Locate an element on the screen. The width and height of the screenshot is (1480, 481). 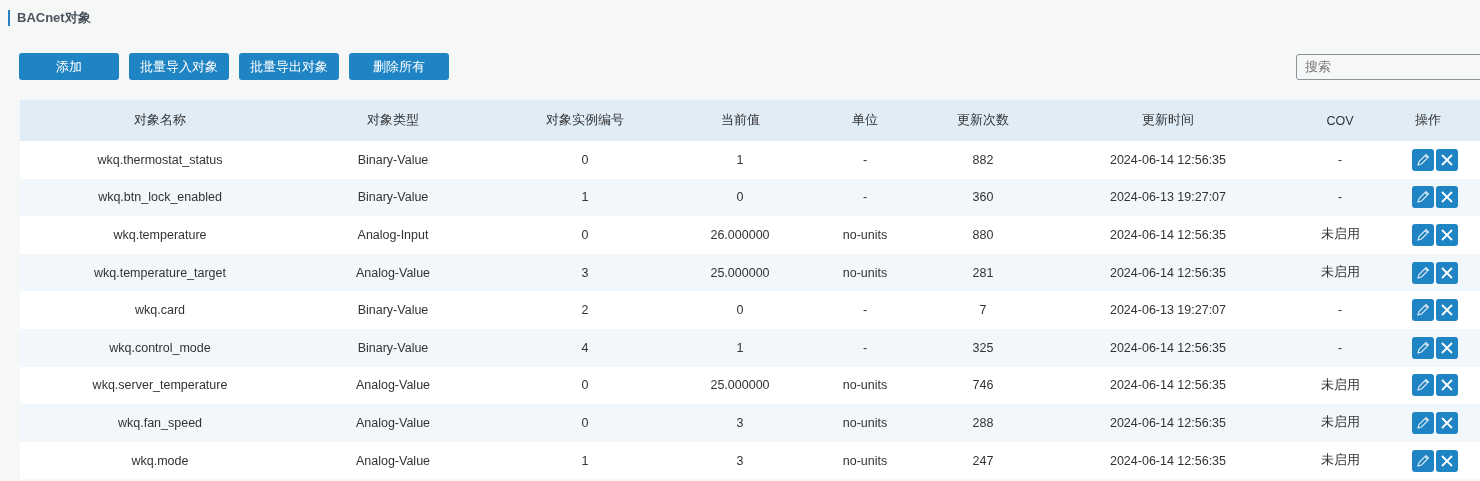
table-cell: 247 is located at coordinates (983, 460).